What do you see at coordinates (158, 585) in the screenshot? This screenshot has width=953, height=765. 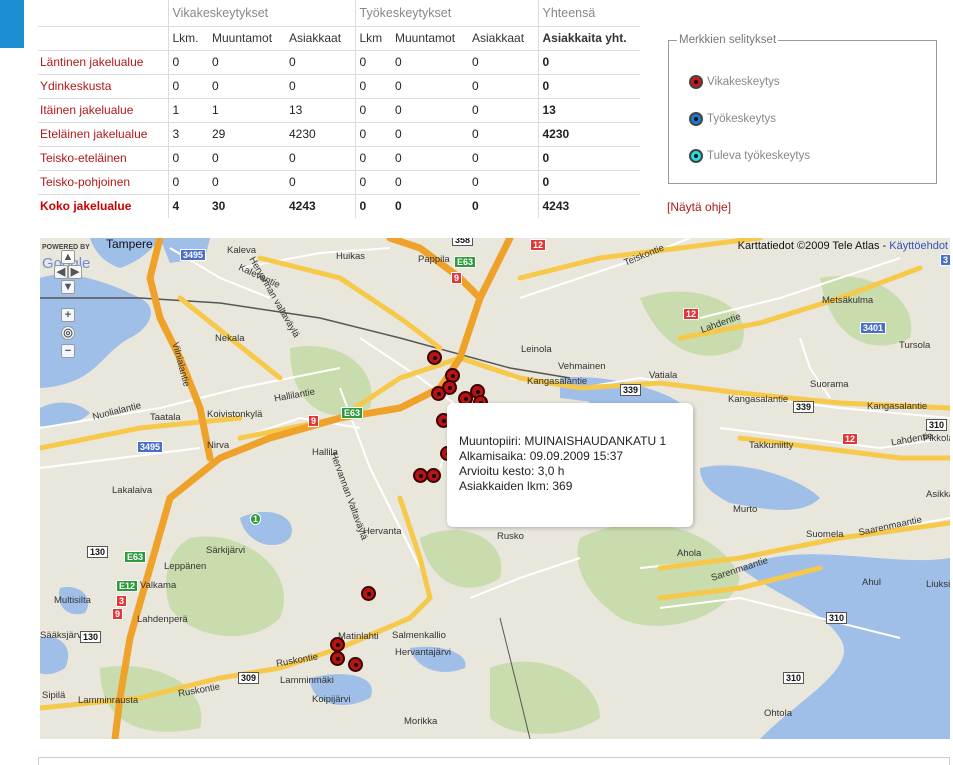 I see `place-label: Valkama` at bounding box center [158, 585].